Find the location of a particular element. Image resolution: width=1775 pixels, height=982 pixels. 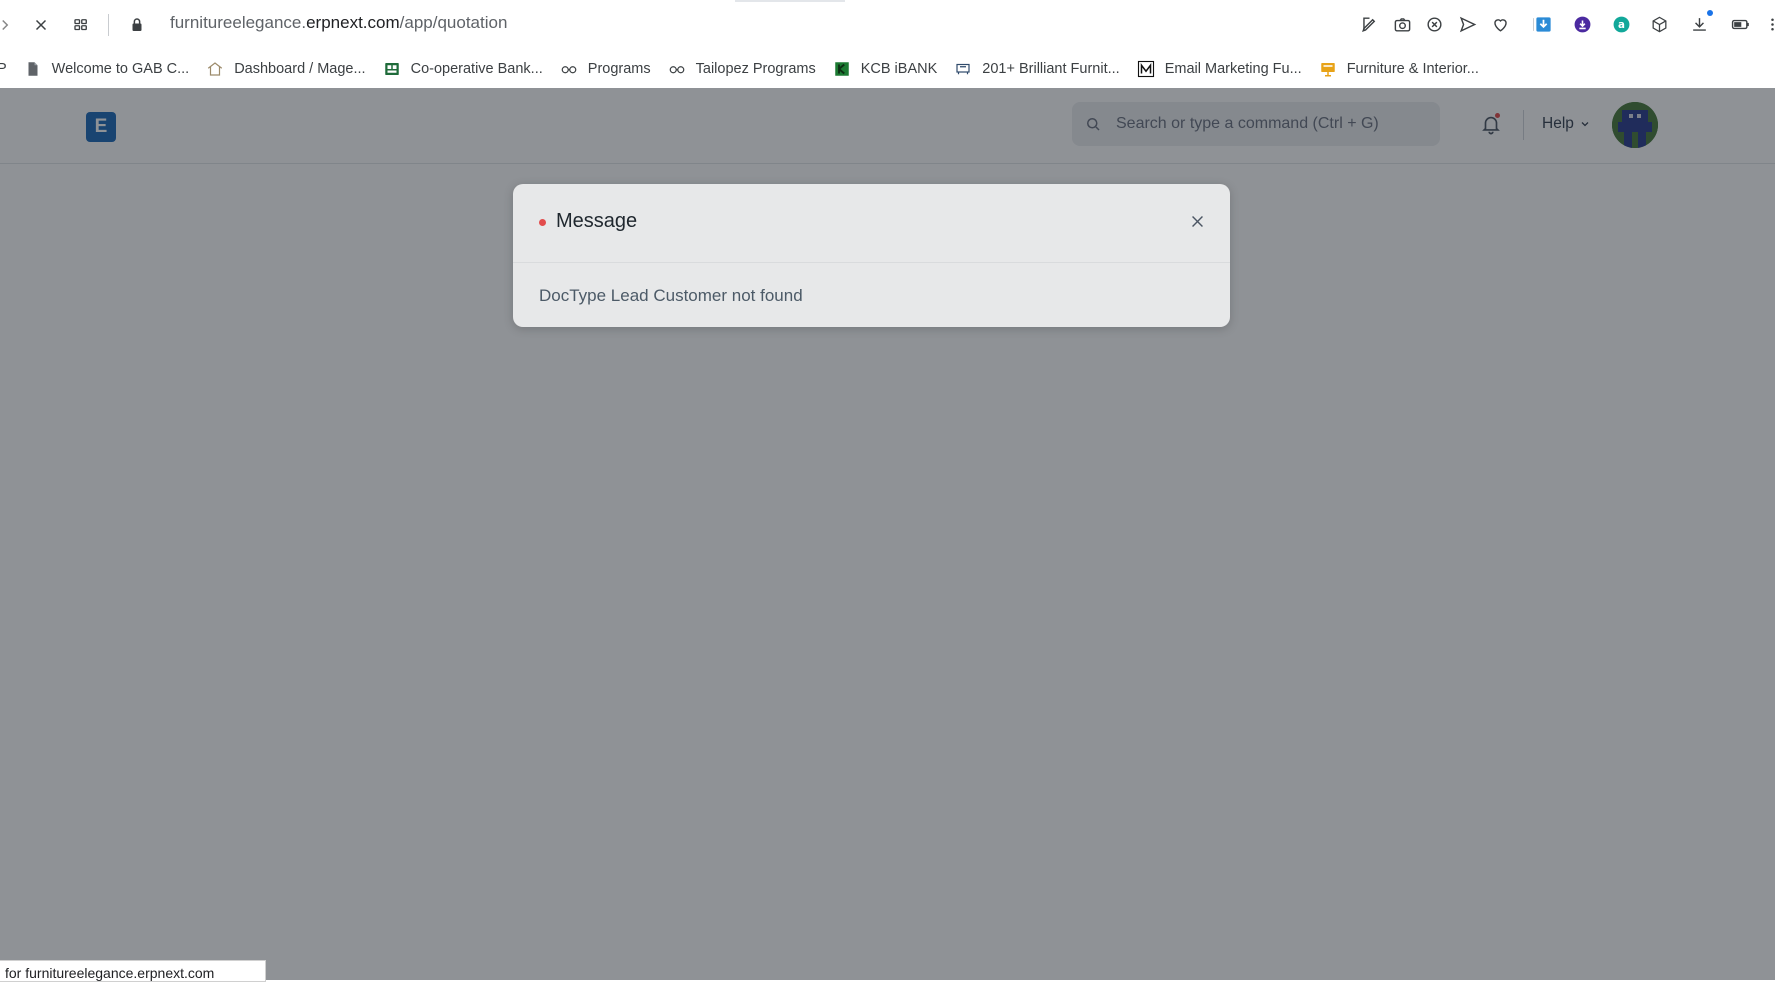

bookmark-label: Programs is located at coordinates (619, 69).